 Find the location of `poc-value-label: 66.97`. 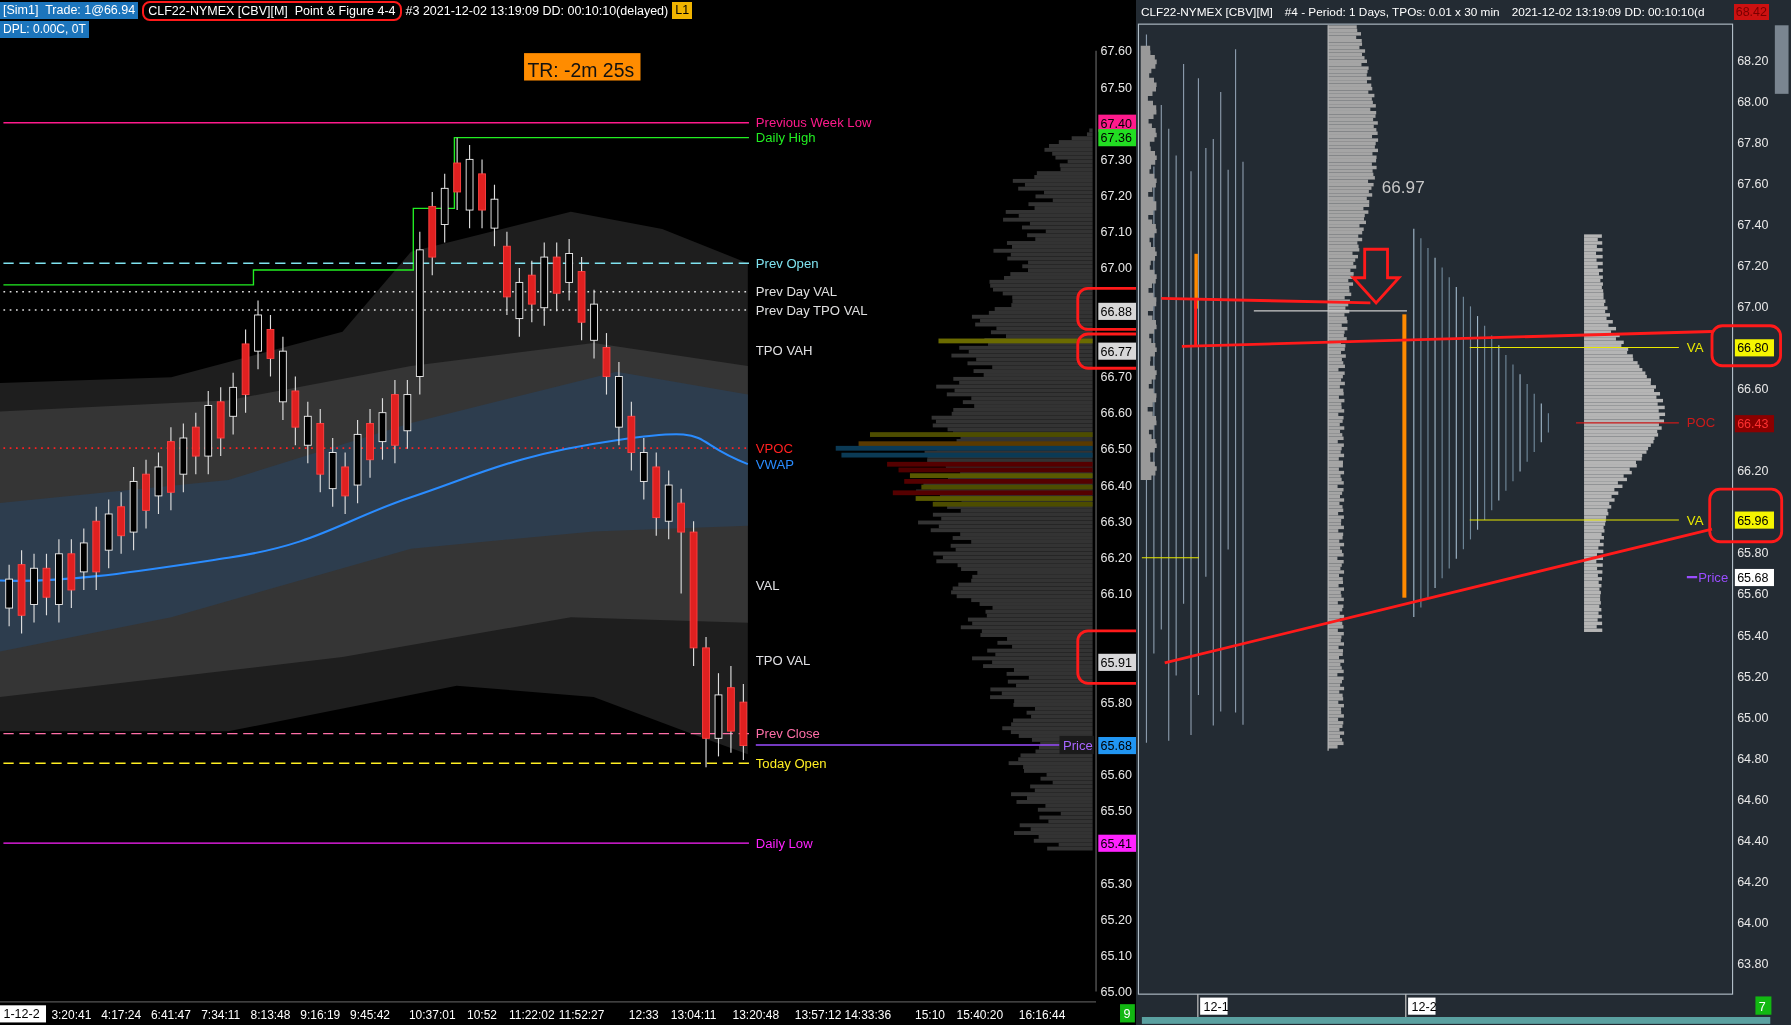

poc-value-label: 66.97 is located at coordinates (1403, 187).